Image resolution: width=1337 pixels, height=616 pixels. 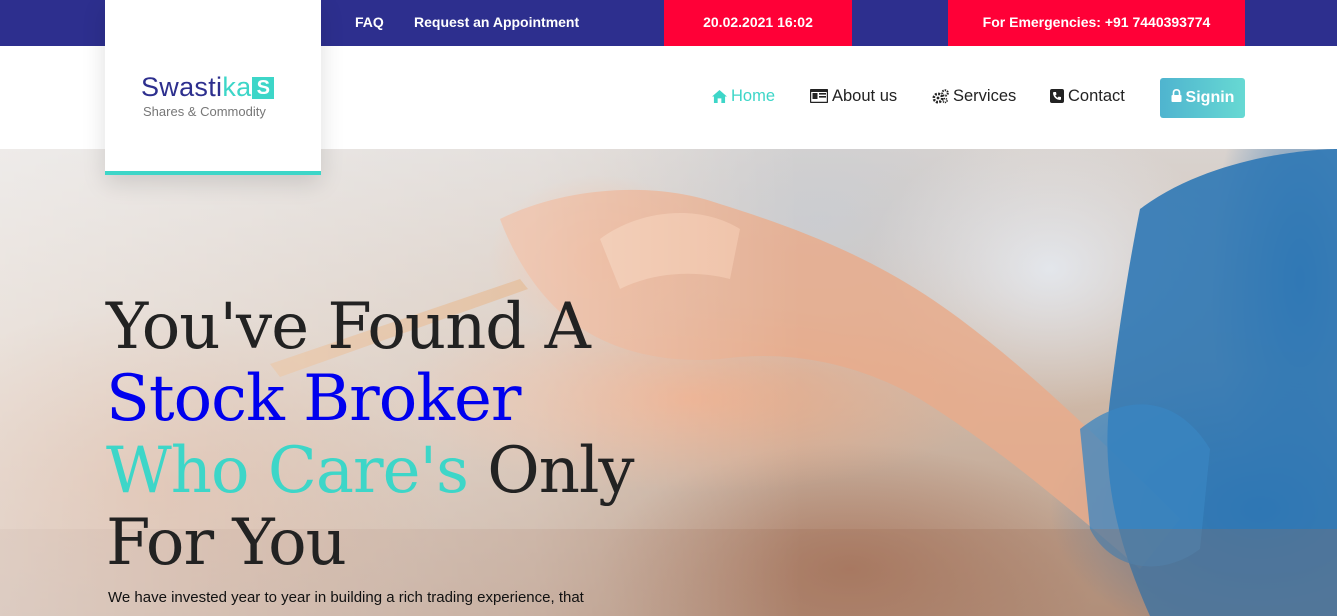 I want to click on emergency-contact: For Emergencies: +91 7440393774, so click(x=1096, y=23).